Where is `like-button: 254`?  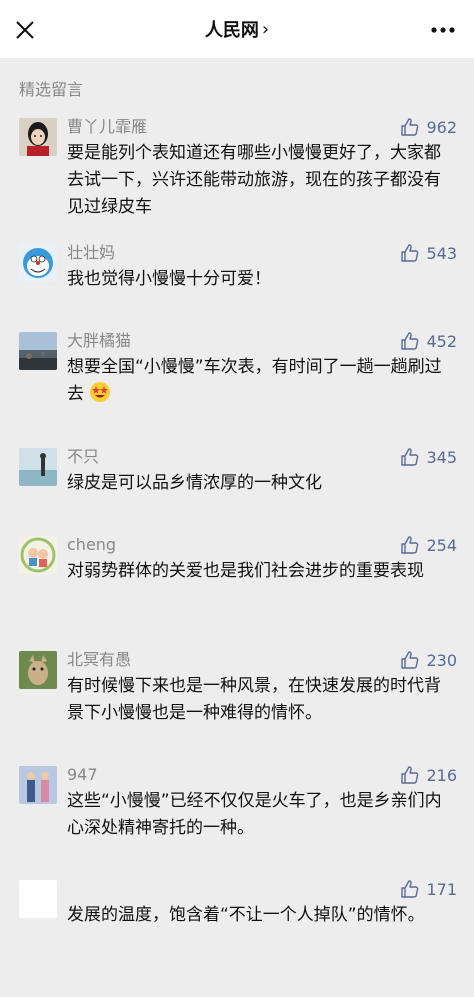
like-button: 254 is located at coordinates (428, 545).